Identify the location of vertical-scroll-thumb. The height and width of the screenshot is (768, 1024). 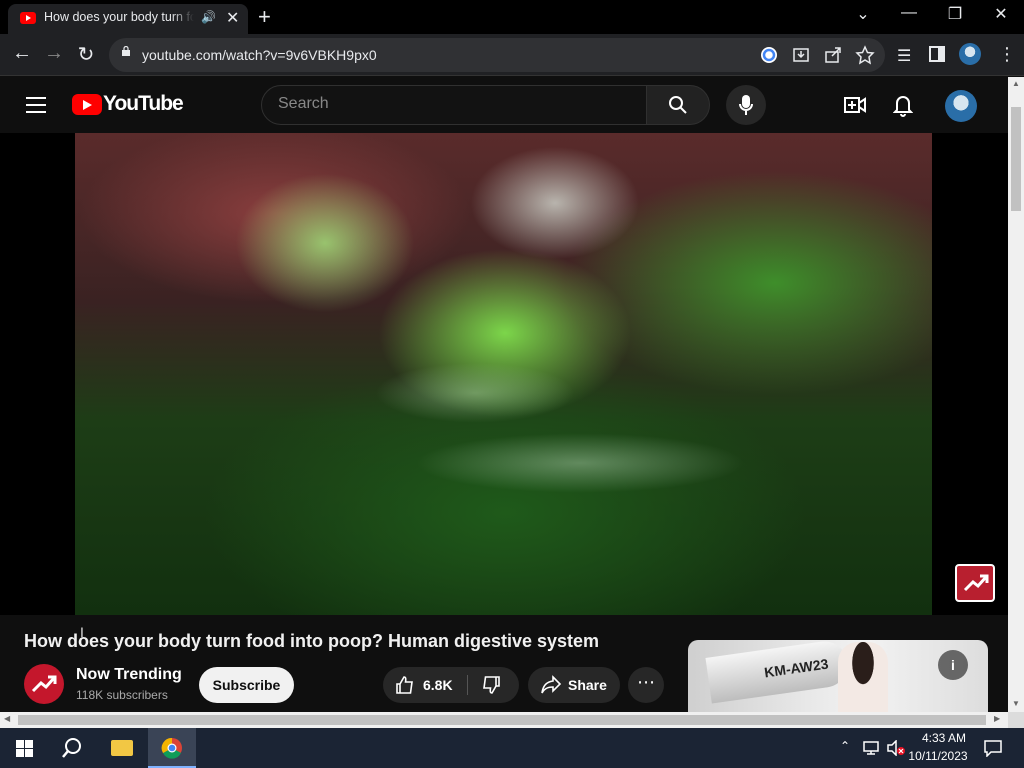
(1016, 159).